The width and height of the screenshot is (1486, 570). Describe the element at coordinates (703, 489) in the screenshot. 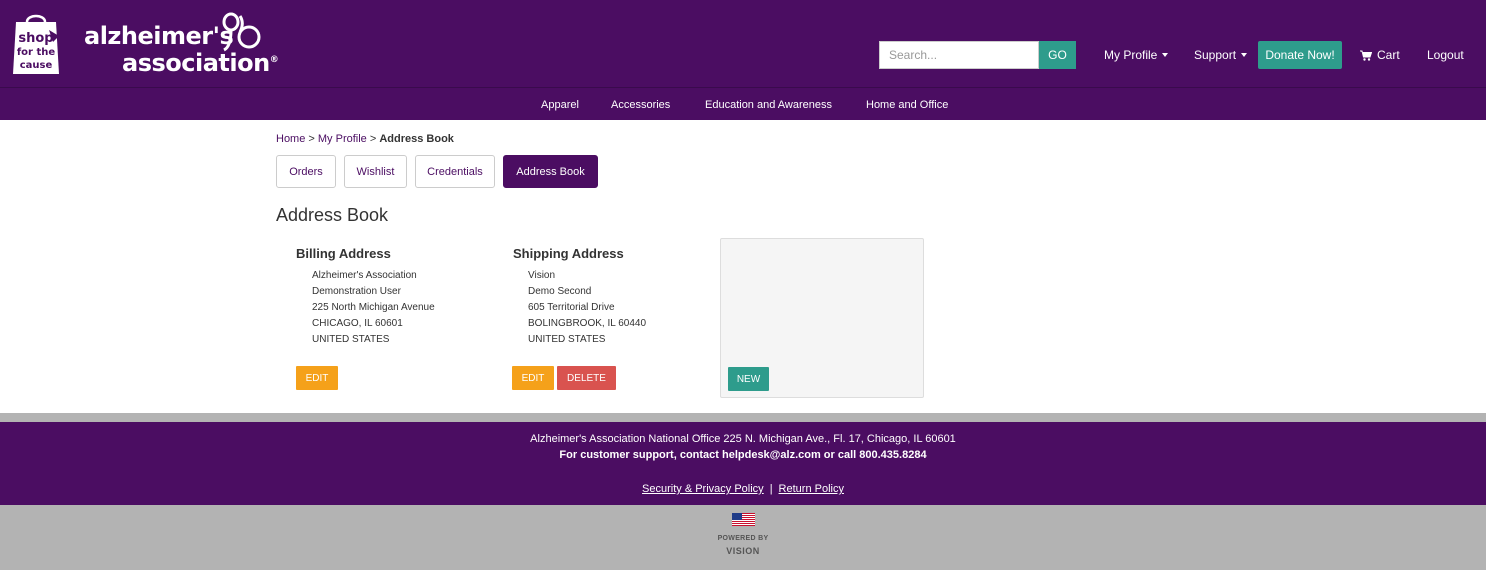

I see `privacy-policy-link: Security & Privacy Policy` at that location.